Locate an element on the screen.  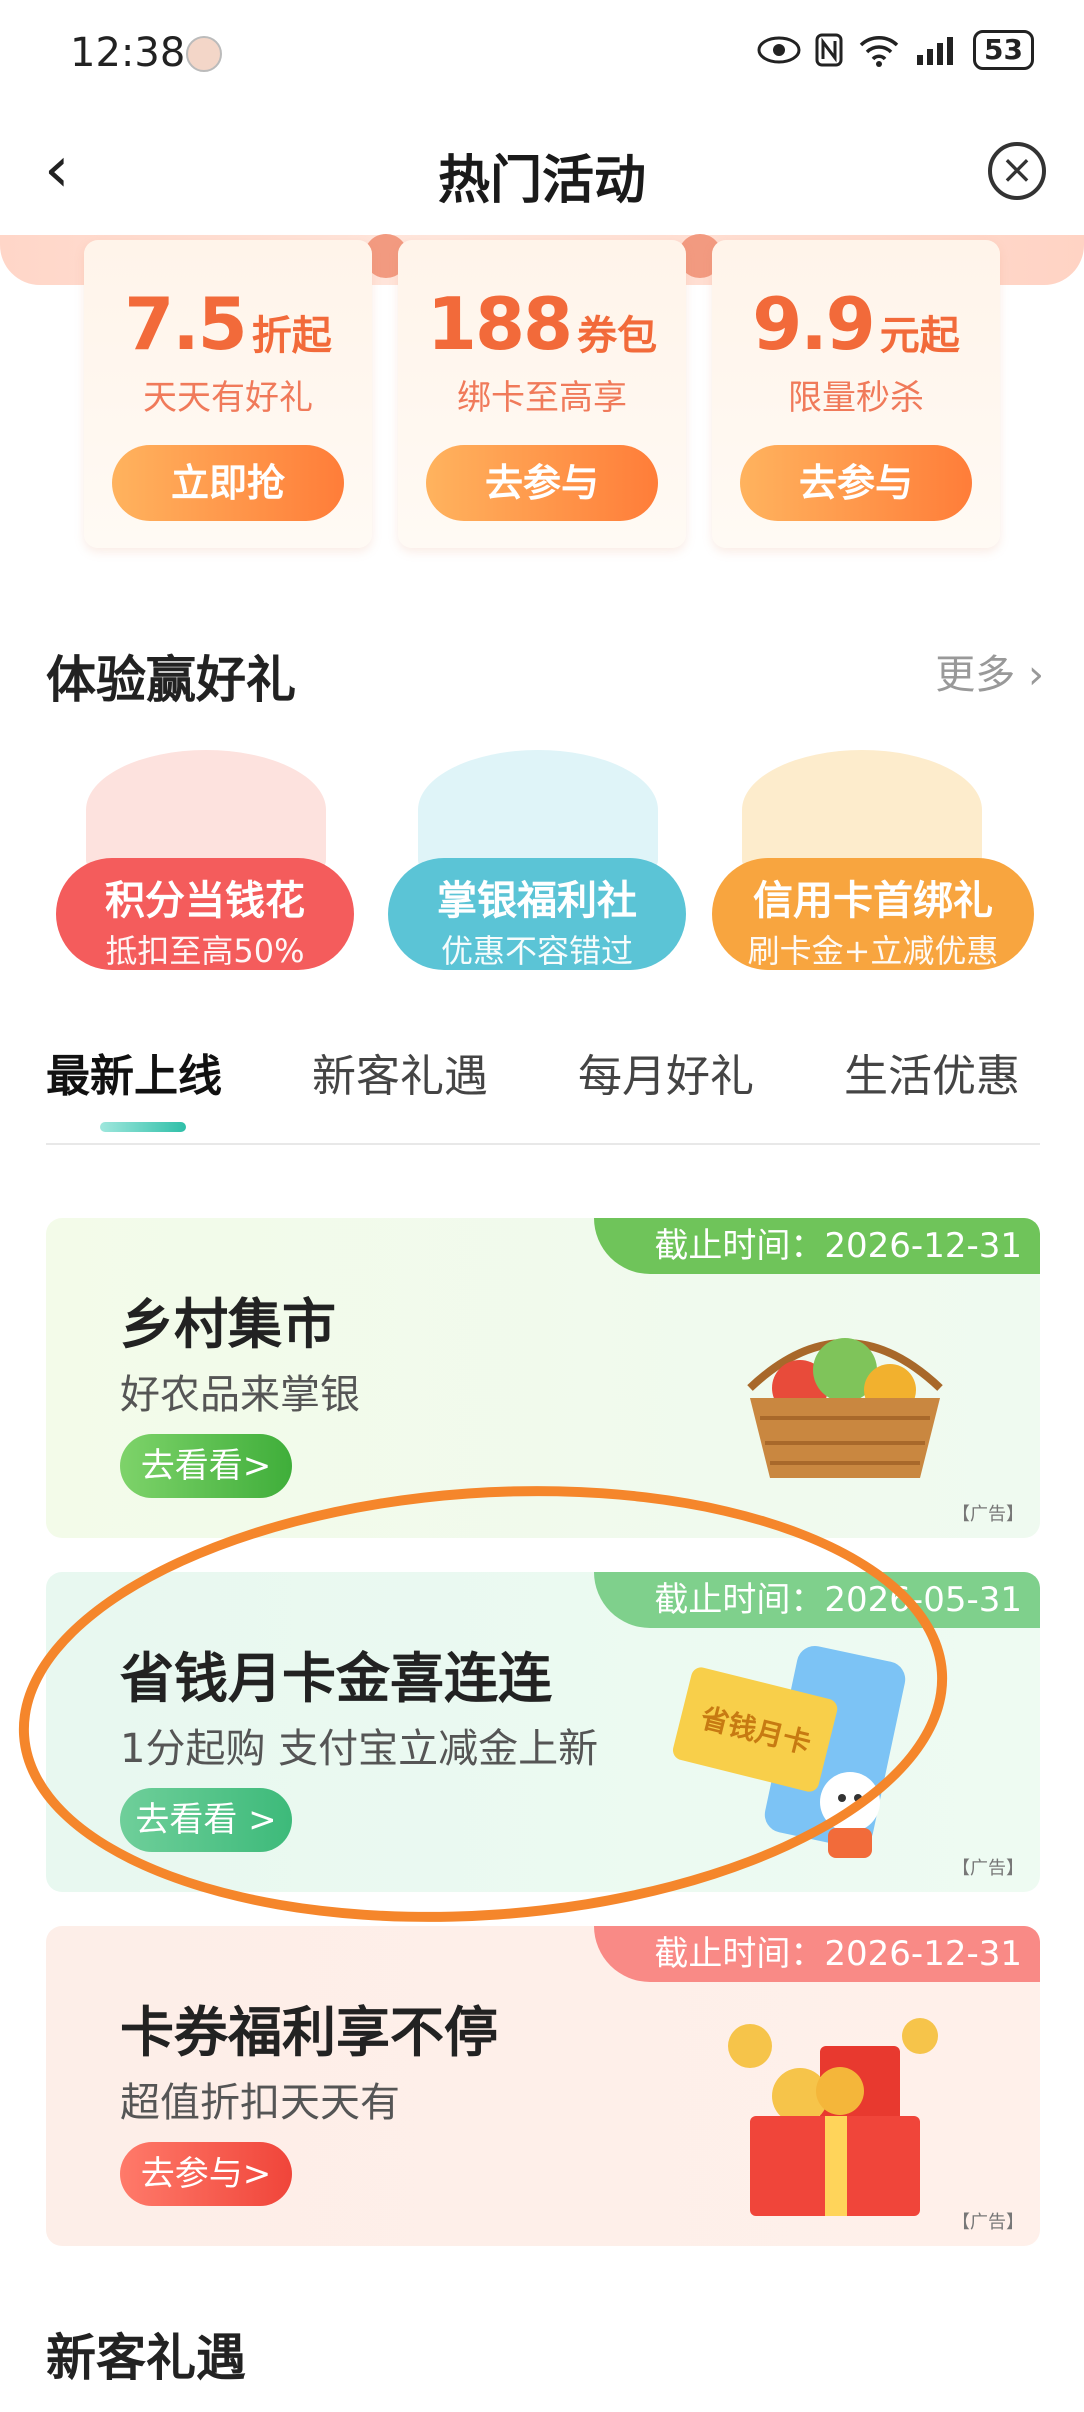
signal-icon is located at coordinates (935, 51).